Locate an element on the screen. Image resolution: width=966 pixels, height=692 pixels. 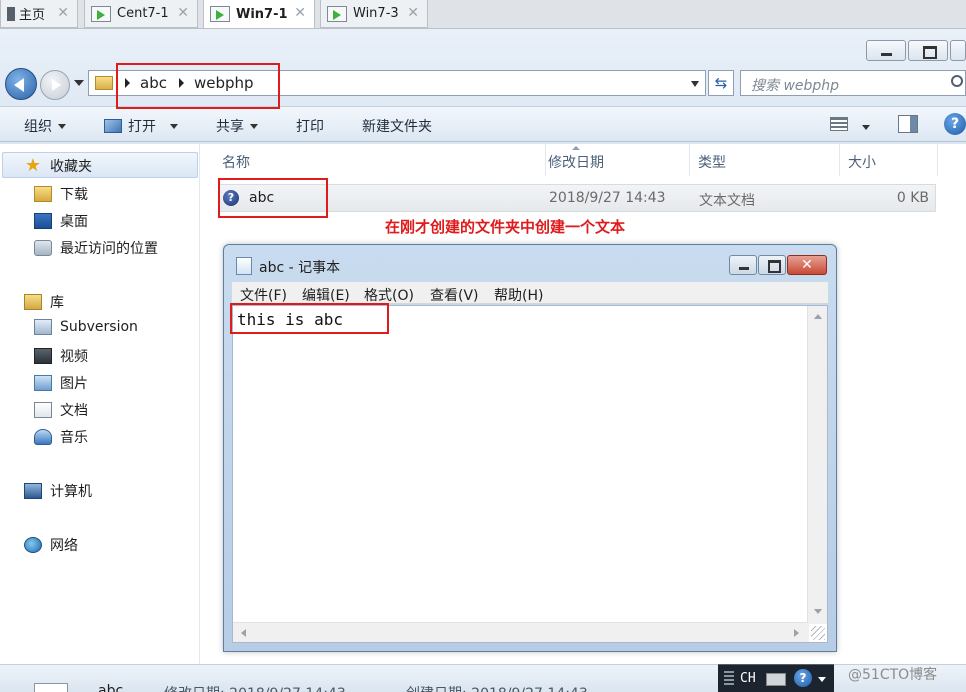
nav-documents: 文档 is located at coordinates (61, 410).